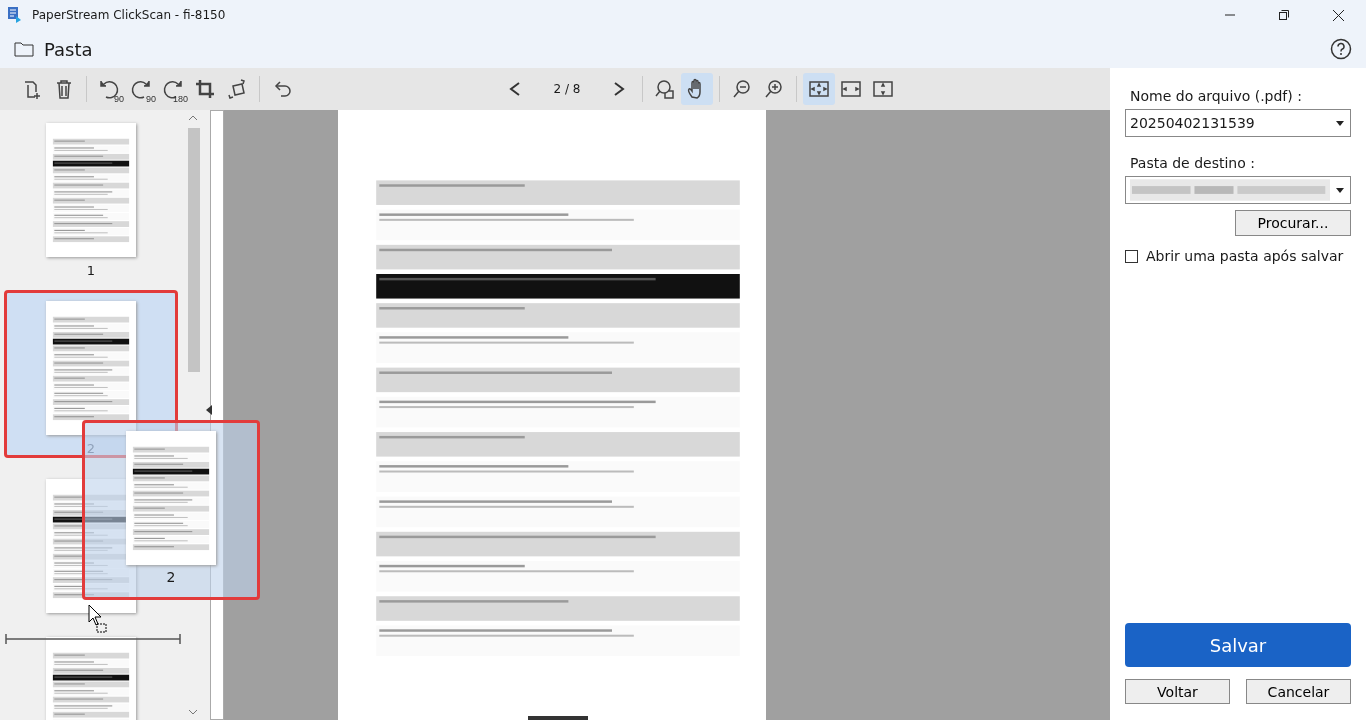 The height and width of the screenshot is (720, 1366). I want to click on thumbnail-item: 1, so click(91, 196).